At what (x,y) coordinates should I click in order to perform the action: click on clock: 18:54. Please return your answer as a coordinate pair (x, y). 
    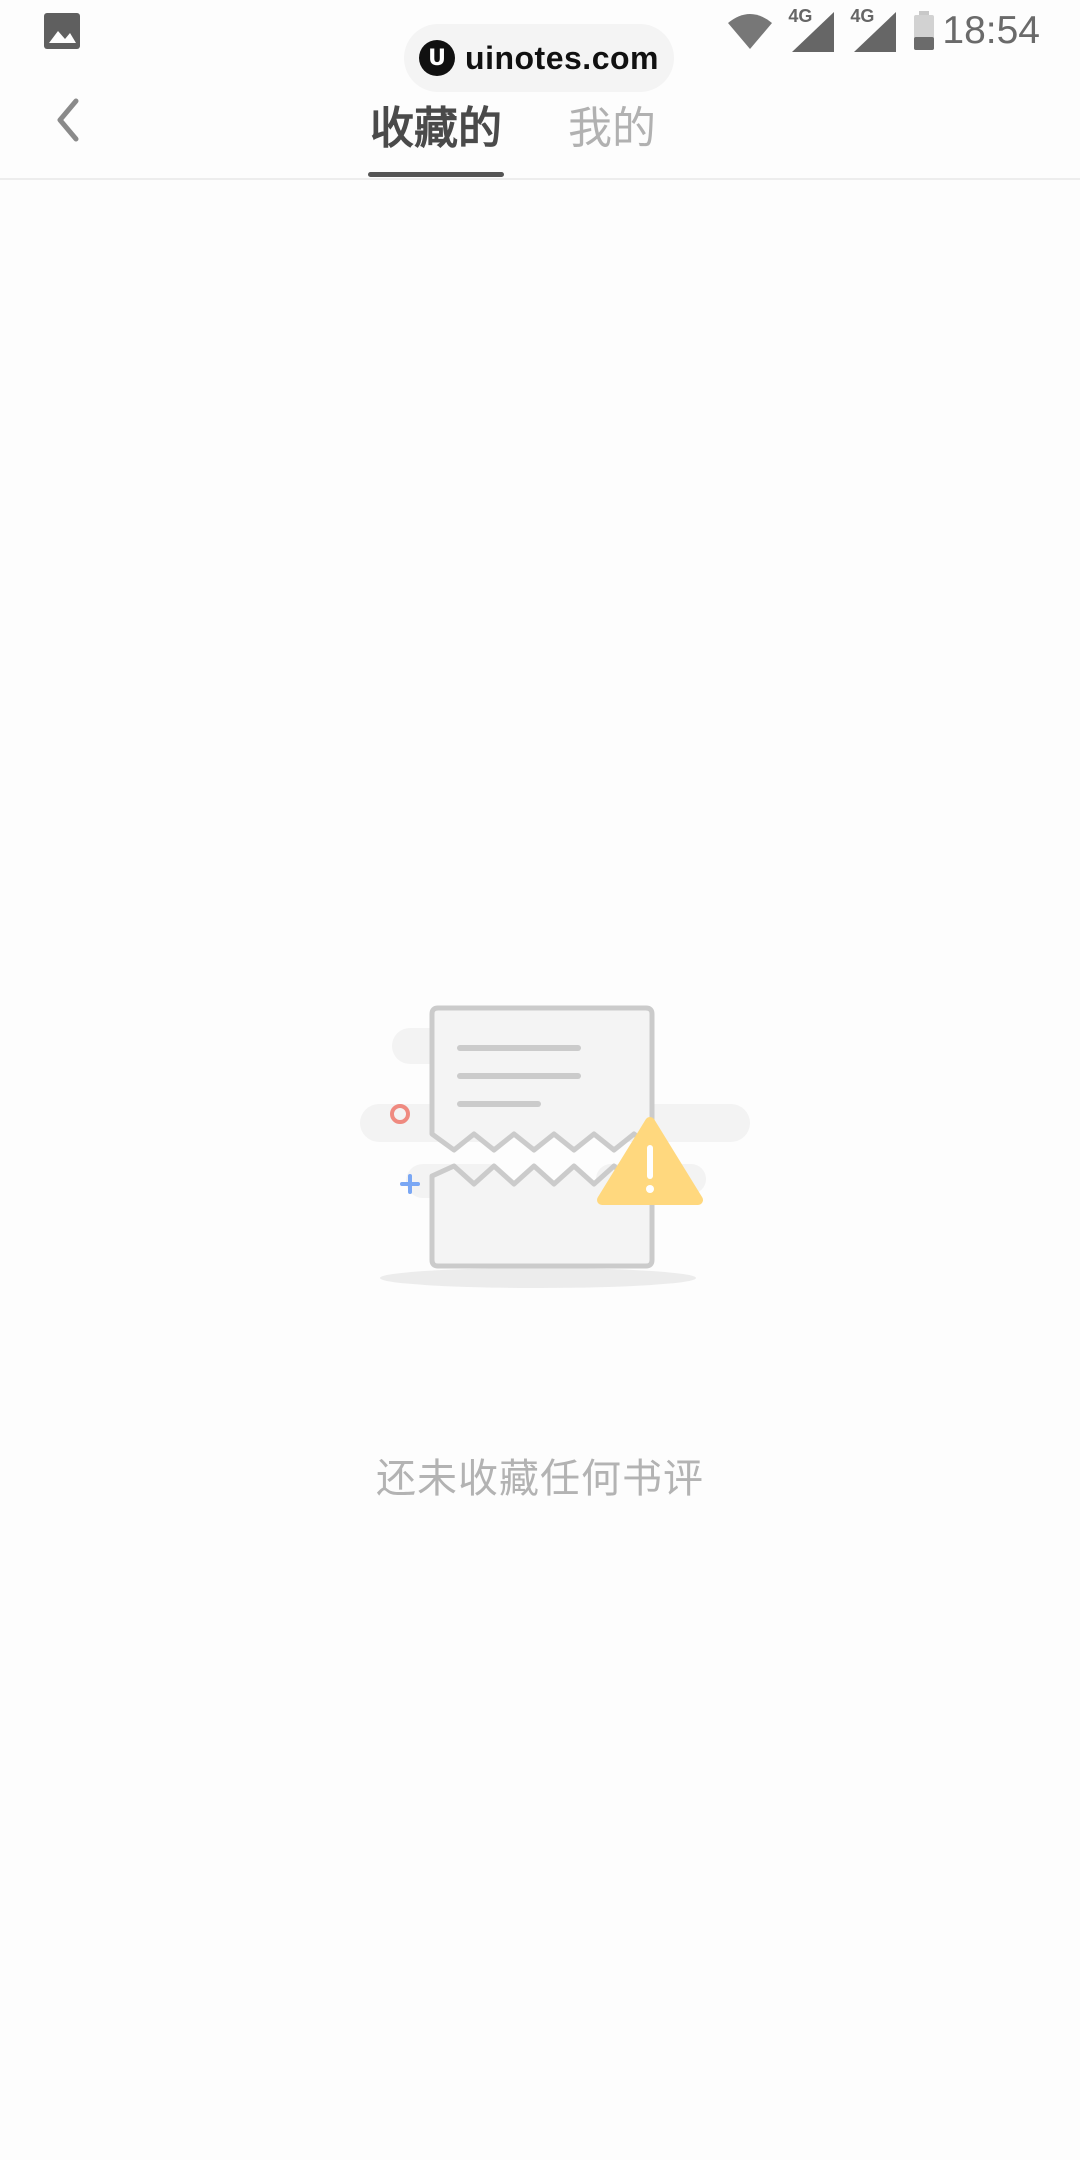
    Looking at the image, I should click on (991, 30).